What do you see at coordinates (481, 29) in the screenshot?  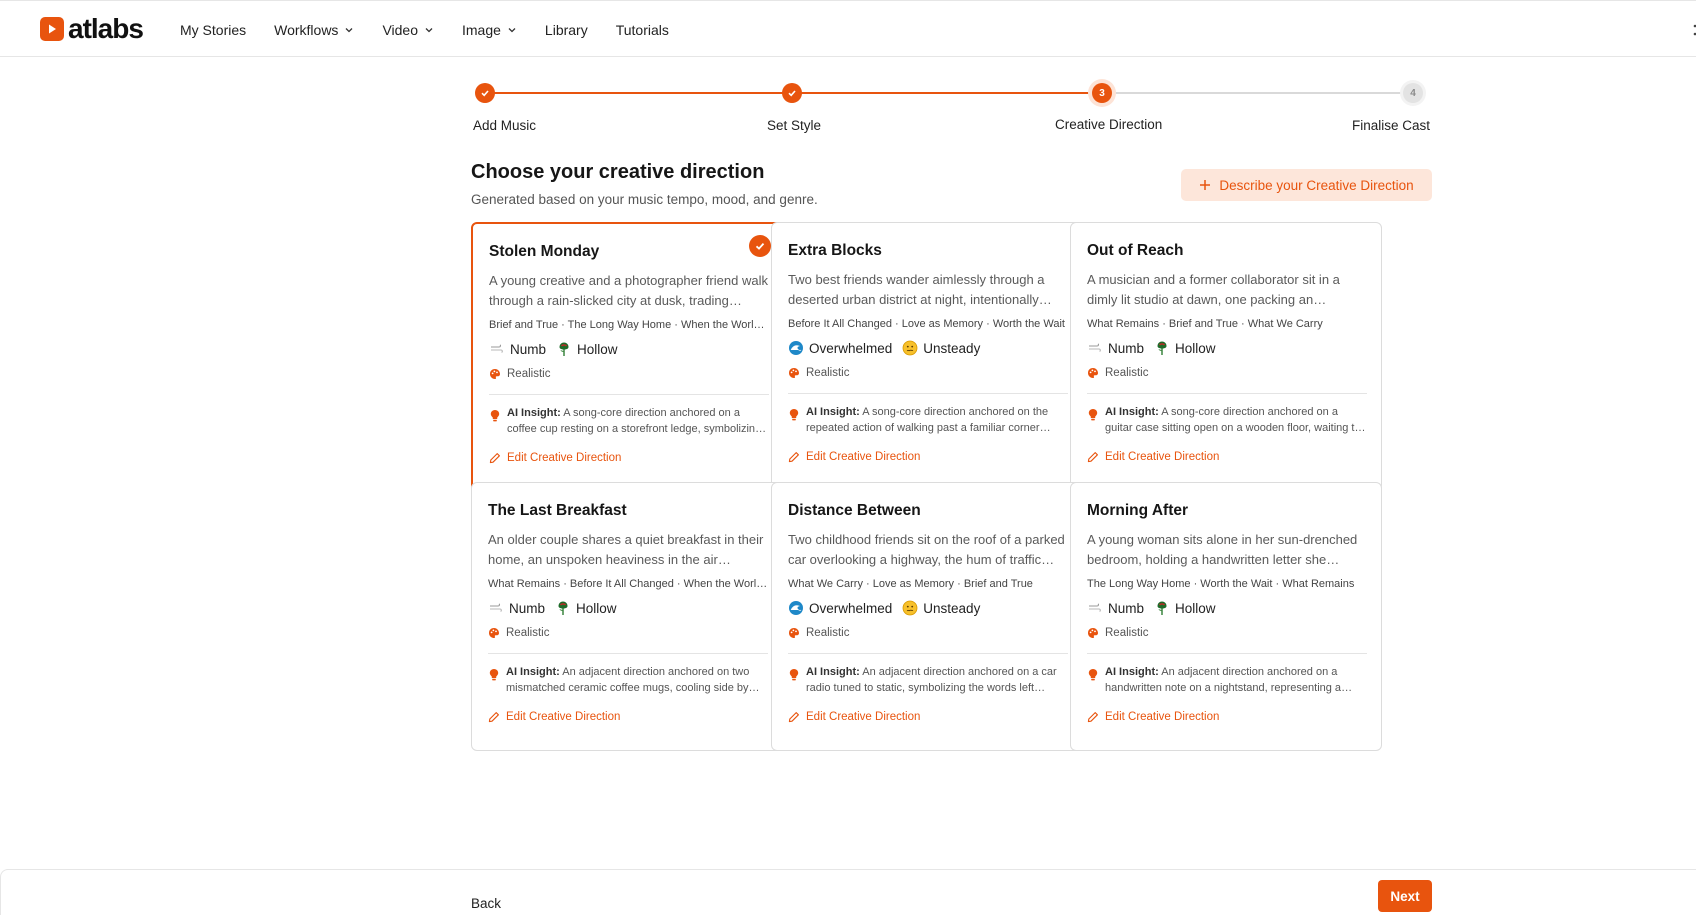 I see `nav-item-label: Image` at bounding box center [481, 29].